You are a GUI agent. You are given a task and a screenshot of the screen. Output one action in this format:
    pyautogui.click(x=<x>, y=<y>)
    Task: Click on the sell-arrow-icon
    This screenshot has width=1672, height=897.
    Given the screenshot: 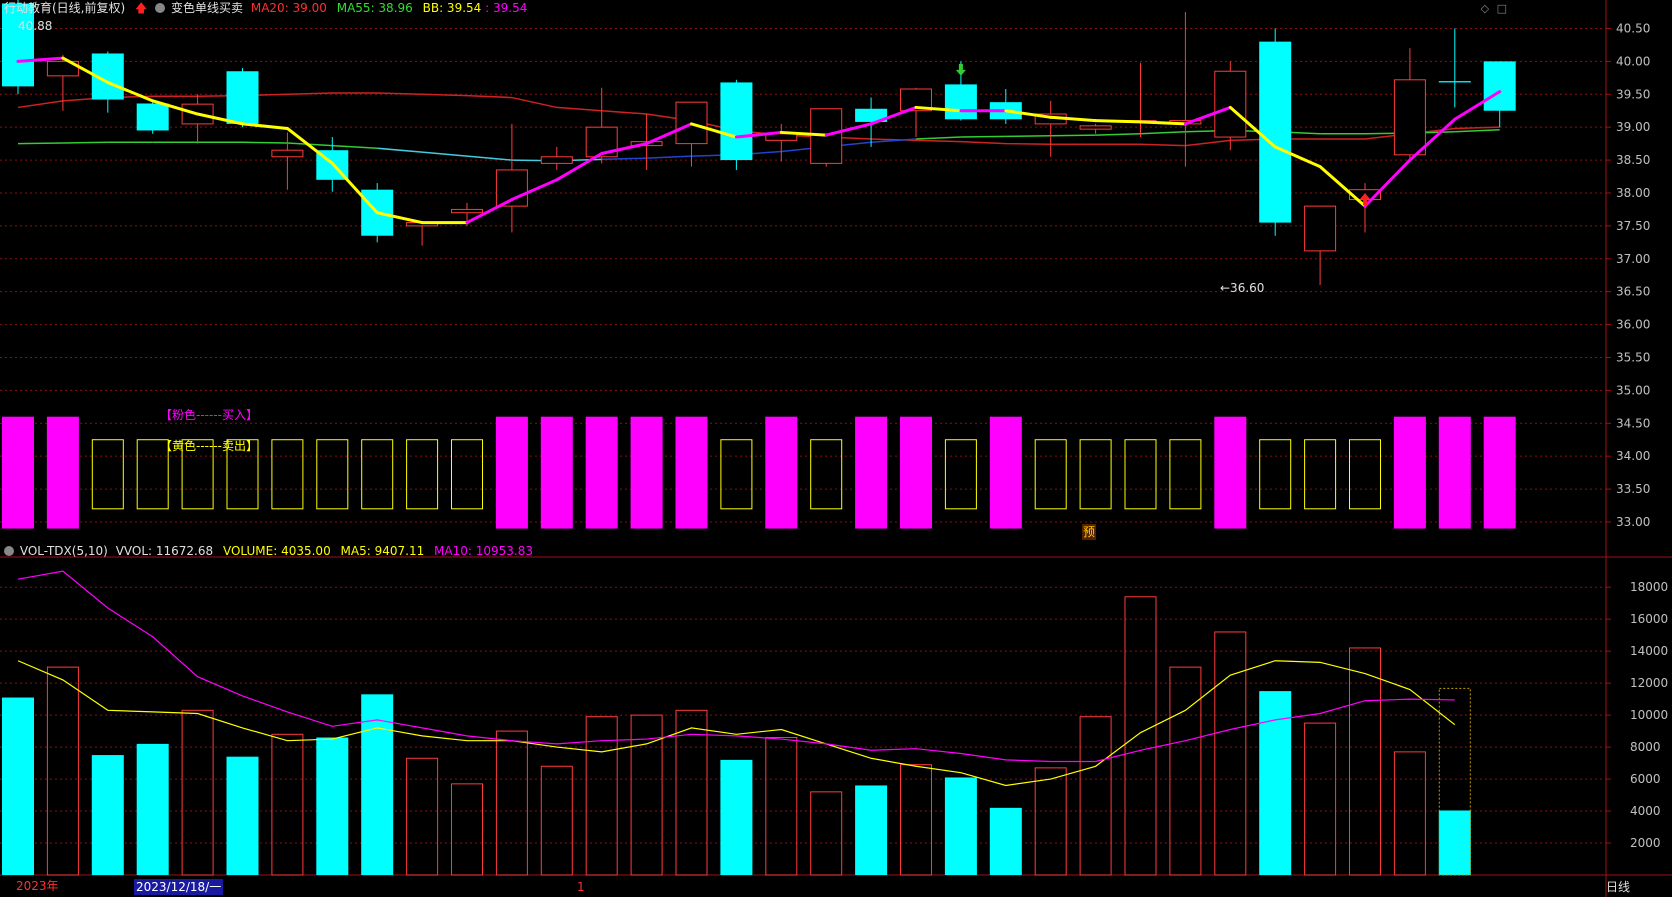 What is the action you would take?
    pyautogui.click(x=960, y=69)
    